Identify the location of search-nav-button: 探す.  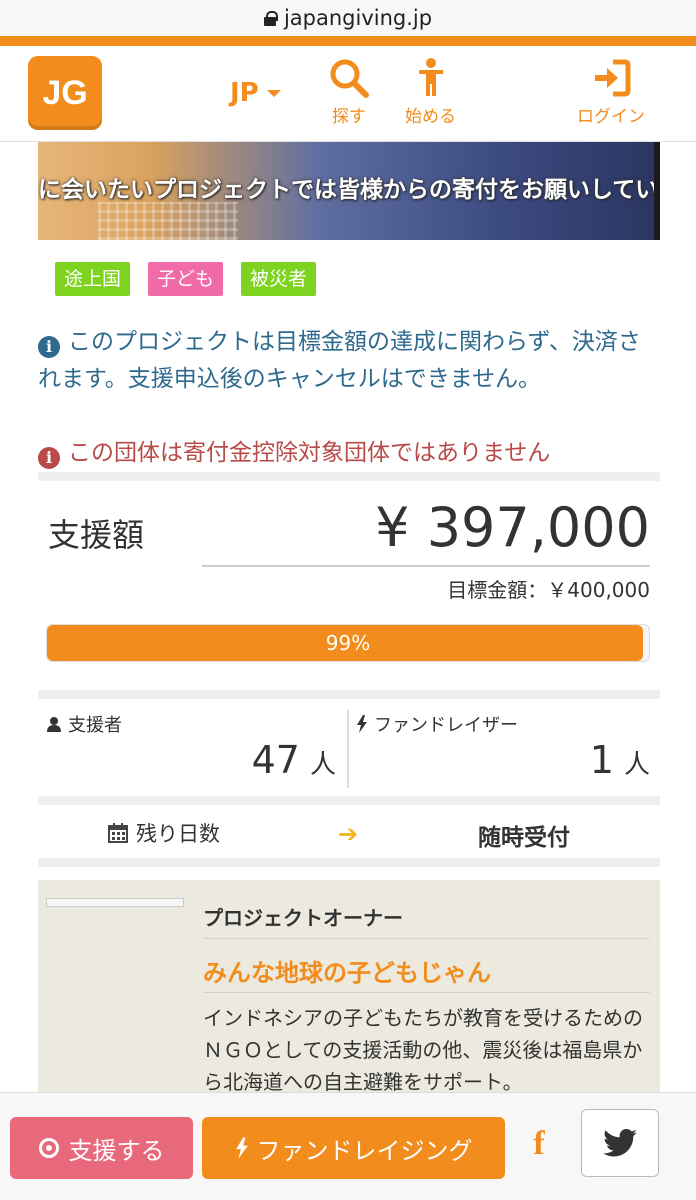
(349, 92).